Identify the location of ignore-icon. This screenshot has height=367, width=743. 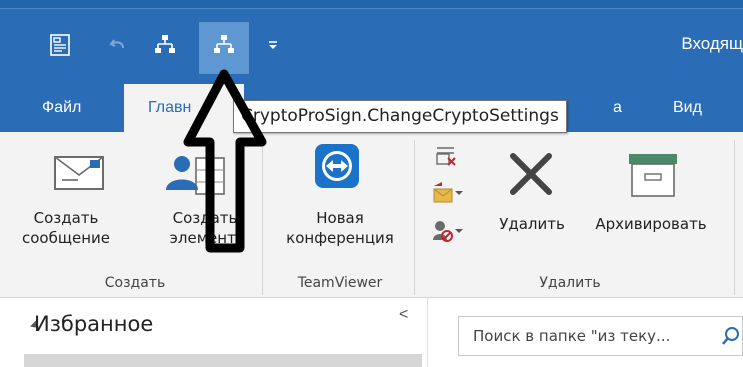
(446, 159).